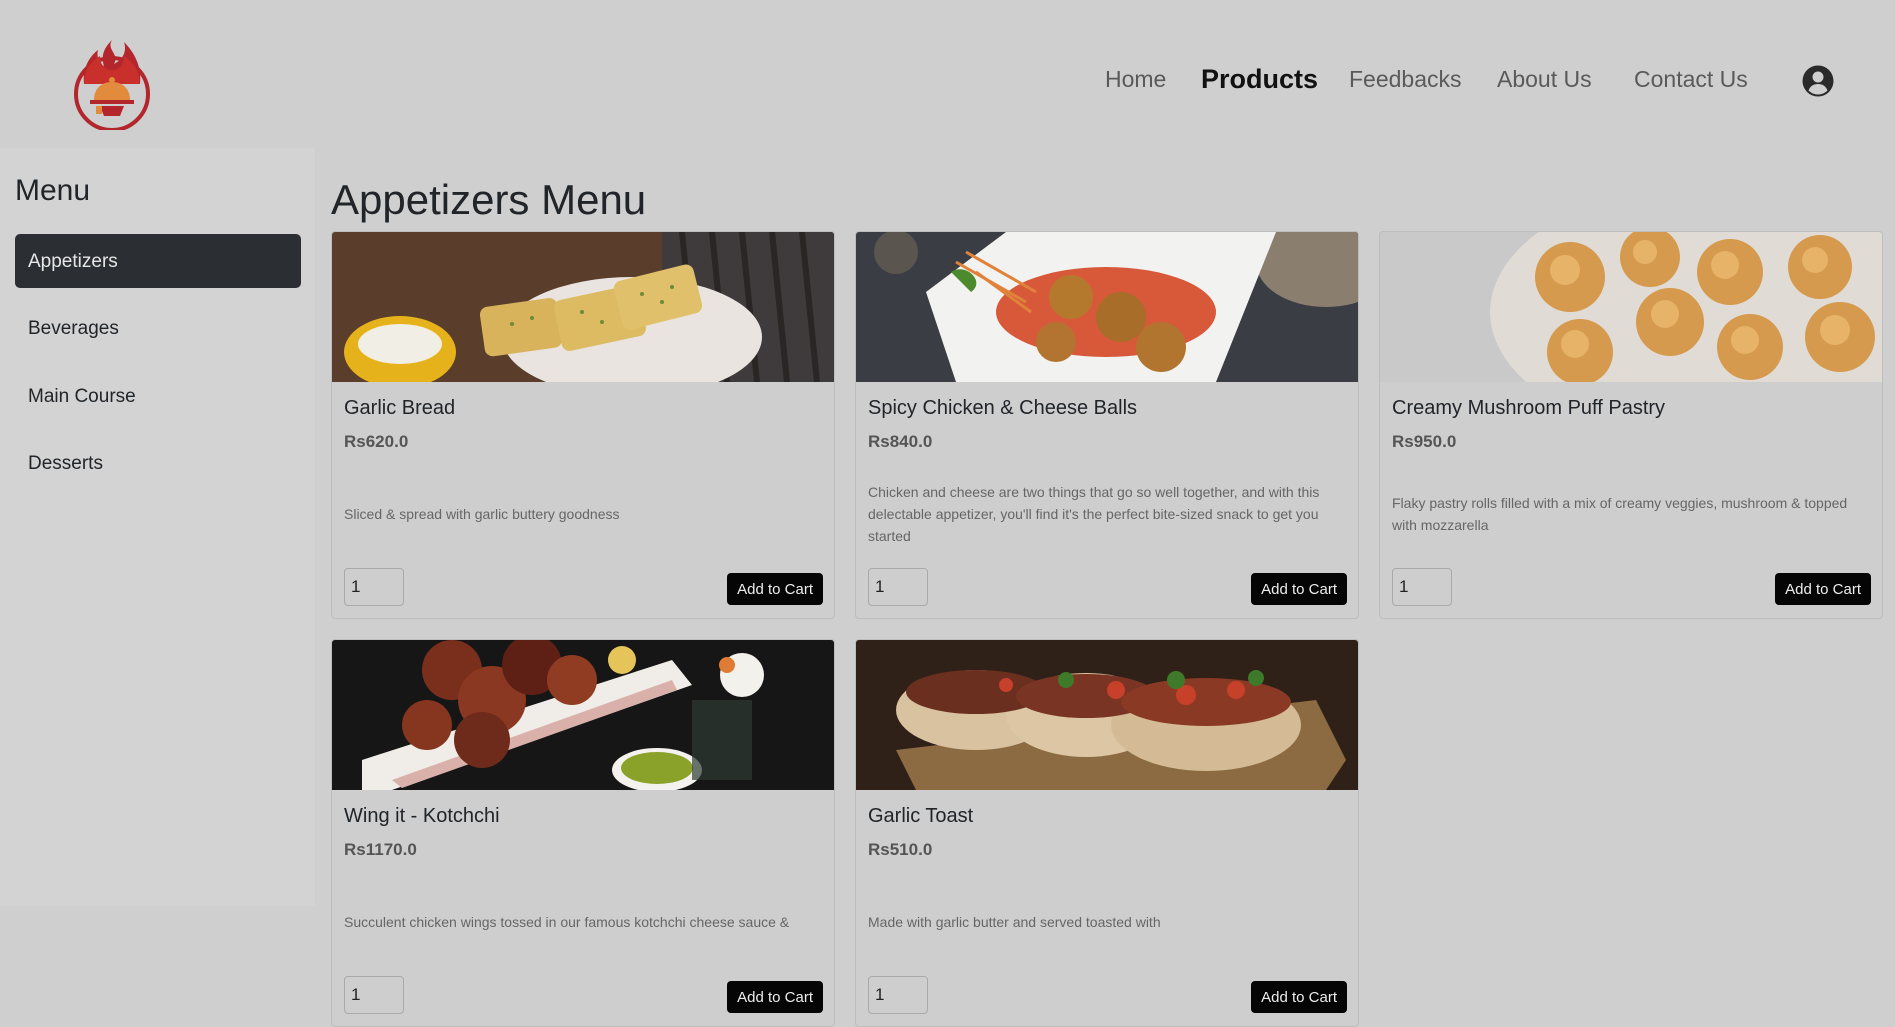  Describe the element at coordinates (73, 328) in the screenshot. I see `sidebar-item-label: Beverages` at that location.